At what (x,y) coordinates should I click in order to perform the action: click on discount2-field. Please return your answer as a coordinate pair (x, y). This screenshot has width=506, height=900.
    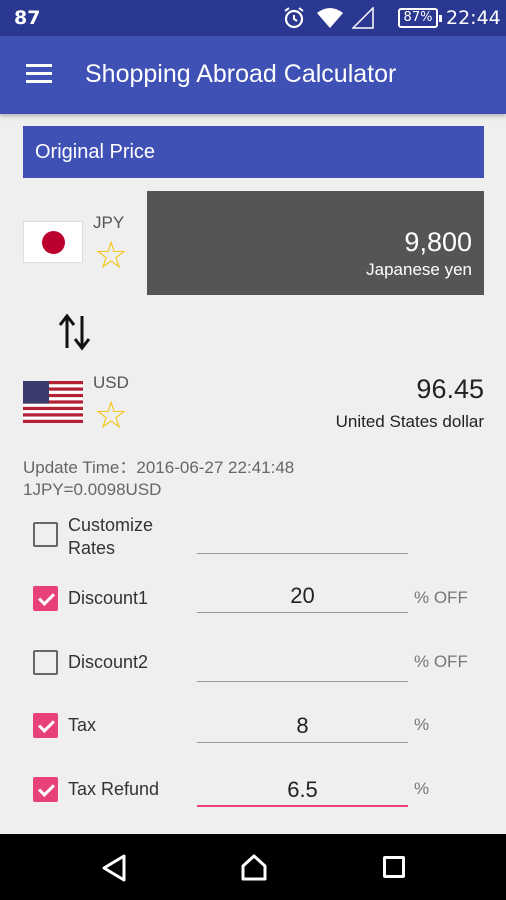
    Looking at the image, I should click on (302, 667).